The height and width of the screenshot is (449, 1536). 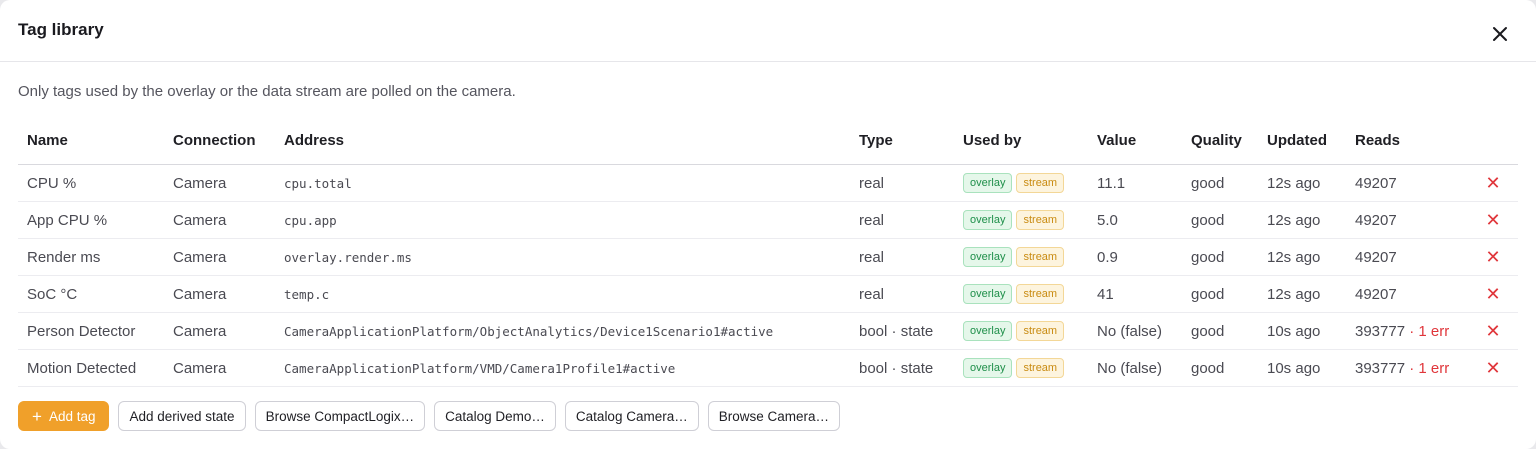 I want to click on plus-icon: +, so click(x=37, y=416).